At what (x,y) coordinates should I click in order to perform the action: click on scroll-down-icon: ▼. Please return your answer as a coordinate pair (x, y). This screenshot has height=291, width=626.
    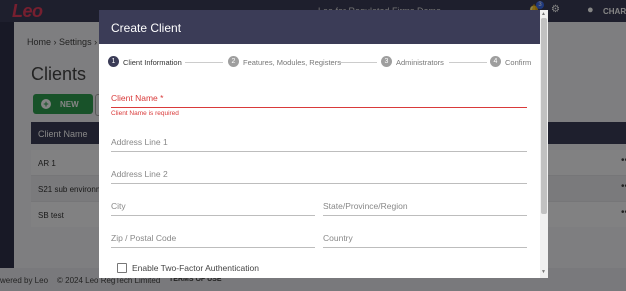
    Looking at the image, I should click on (543, 272).